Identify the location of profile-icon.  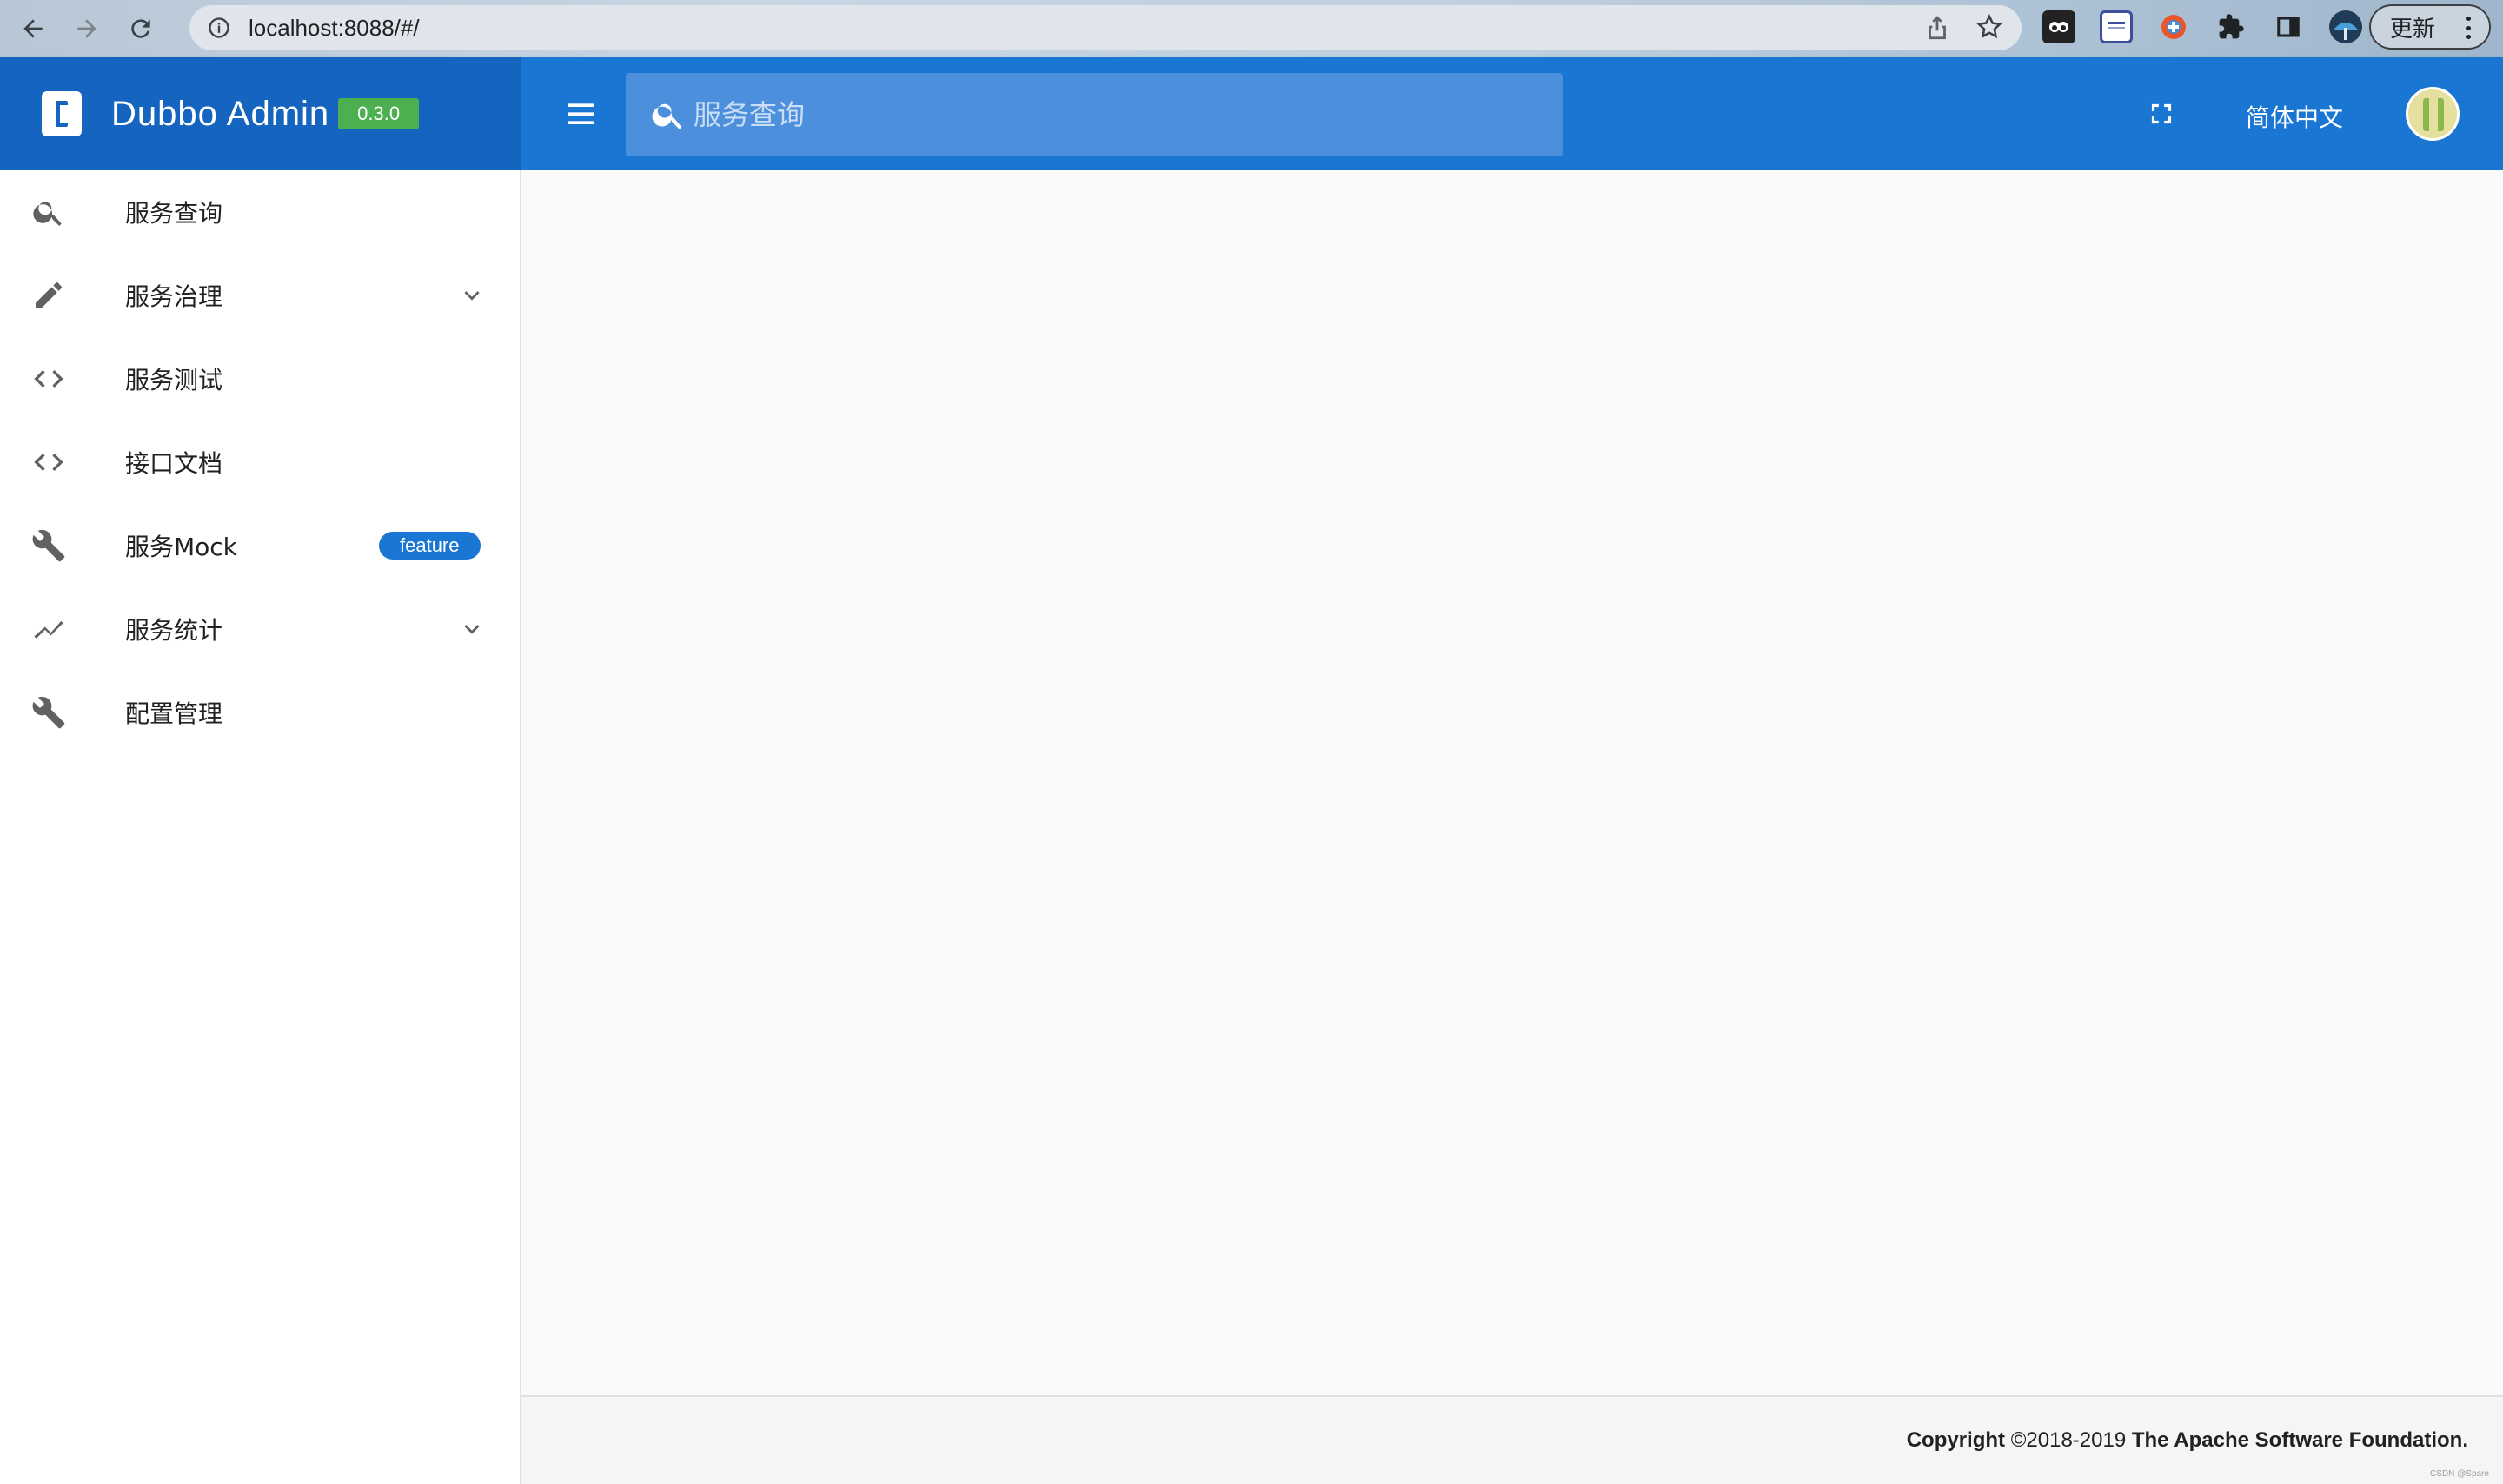
(2345, 26).